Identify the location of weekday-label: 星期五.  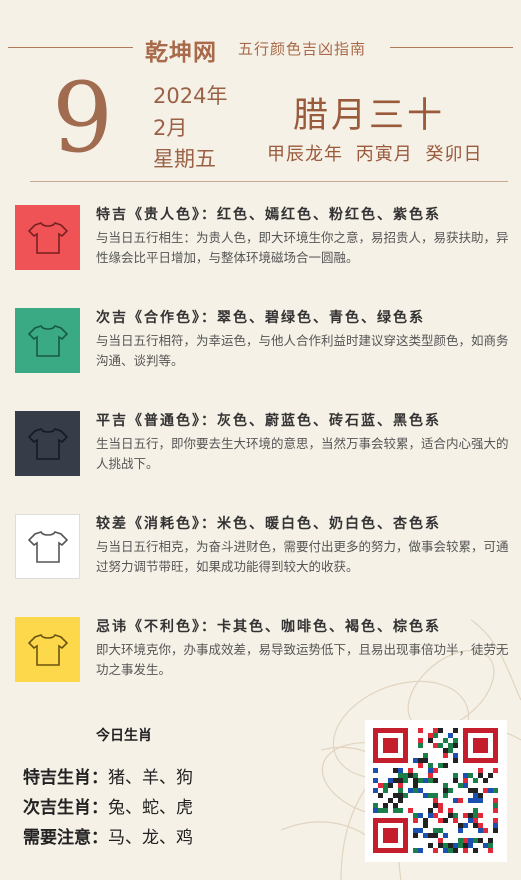
(184, 159).